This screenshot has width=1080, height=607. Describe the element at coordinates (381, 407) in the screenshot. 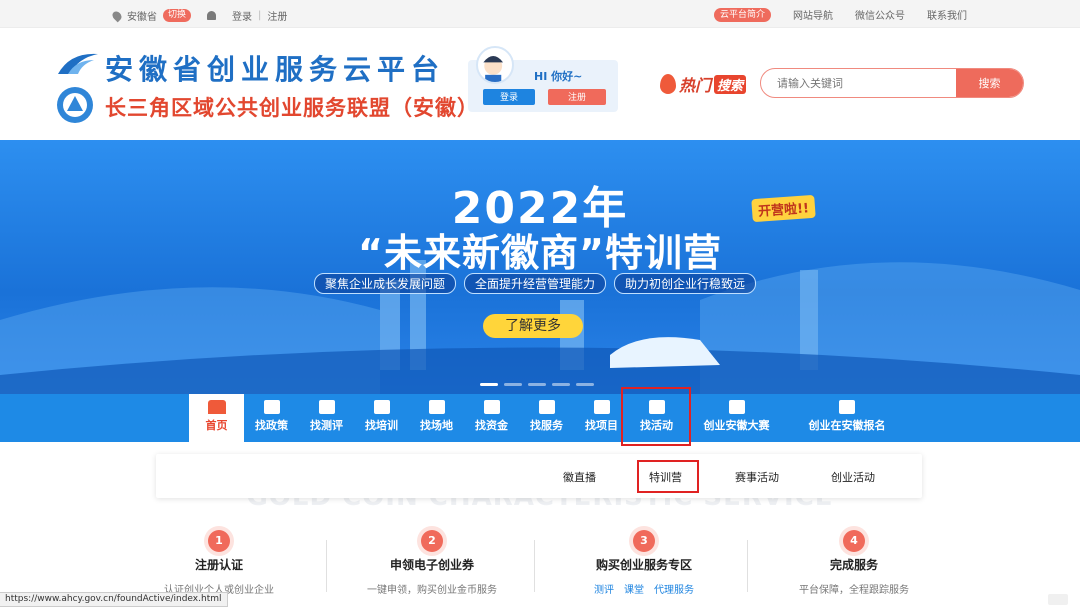

I see `monitor-icon` at that location.